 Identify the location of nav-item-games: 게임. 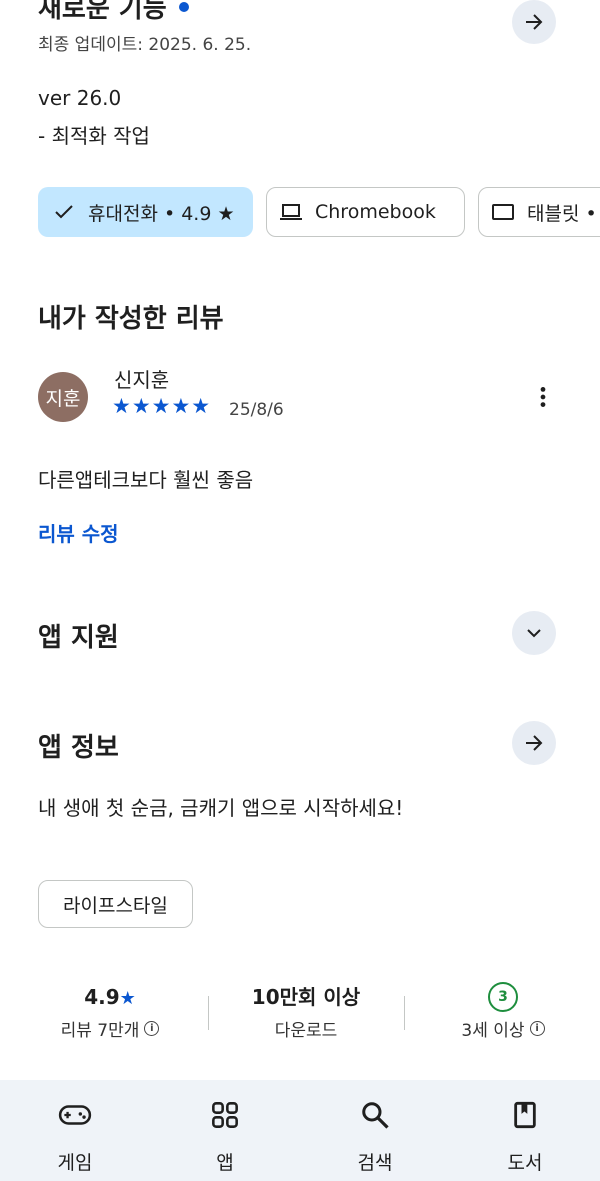
(75, 1130).